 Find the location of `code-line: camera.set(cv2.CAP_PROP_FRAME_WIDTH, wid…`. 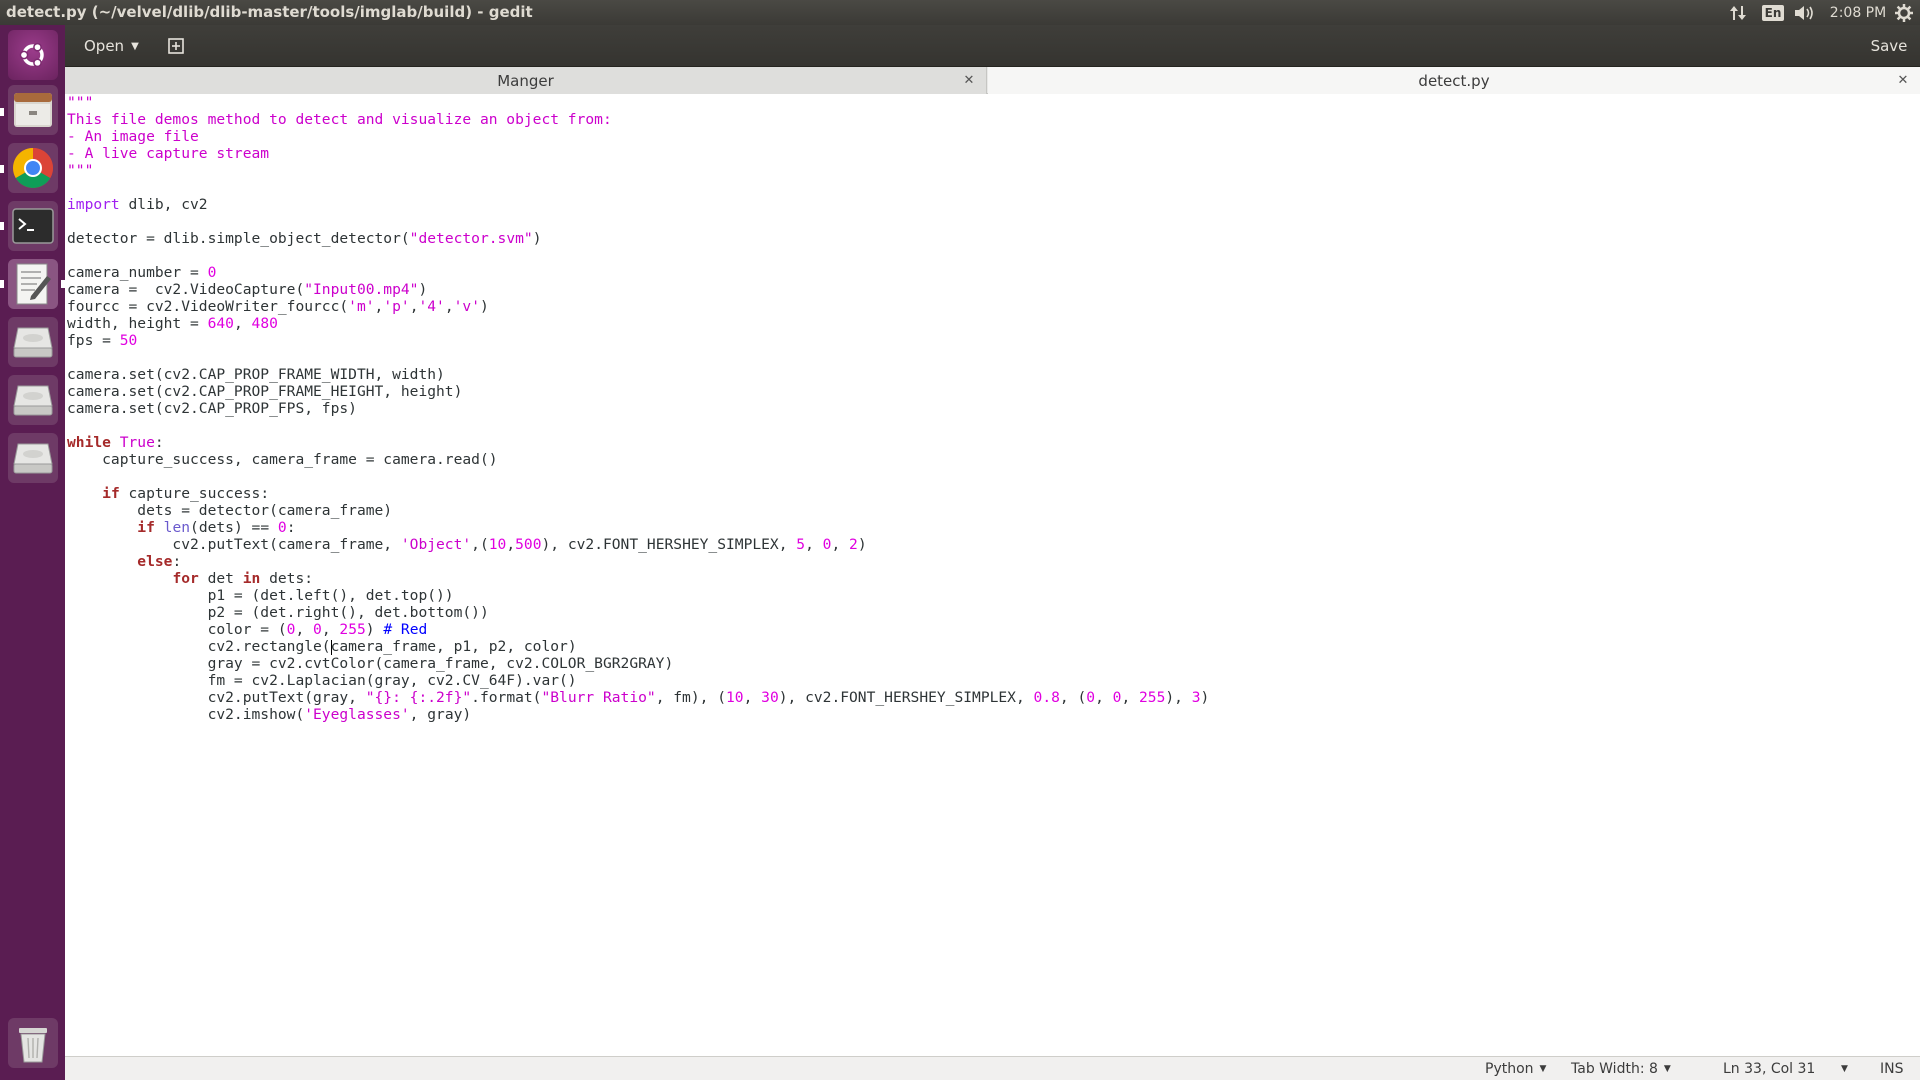

code-line: camera.set(cv2.CAP_PROP_FRAME_WIDTH, wid… is located at coordinates (638, 374).